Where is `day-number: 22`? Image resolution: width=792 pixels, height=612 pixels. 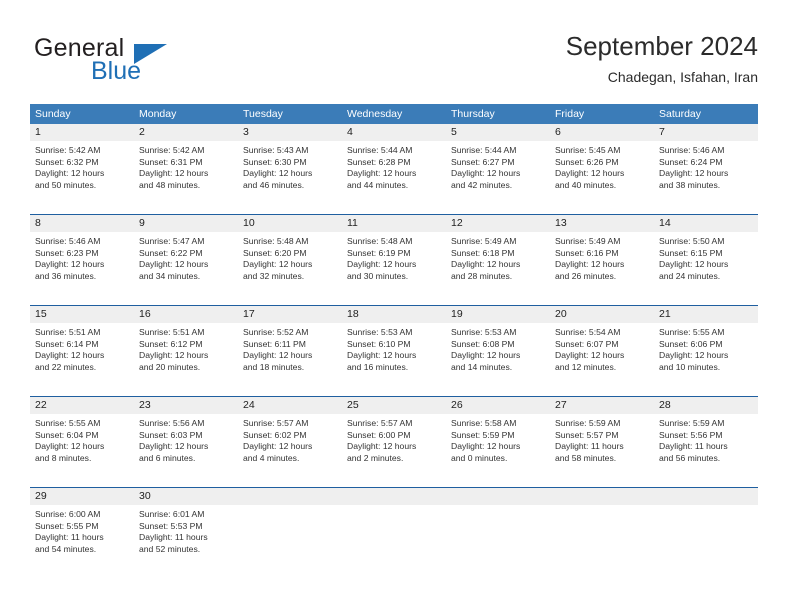
day-number: 22 is located at coordinates (41, 405).